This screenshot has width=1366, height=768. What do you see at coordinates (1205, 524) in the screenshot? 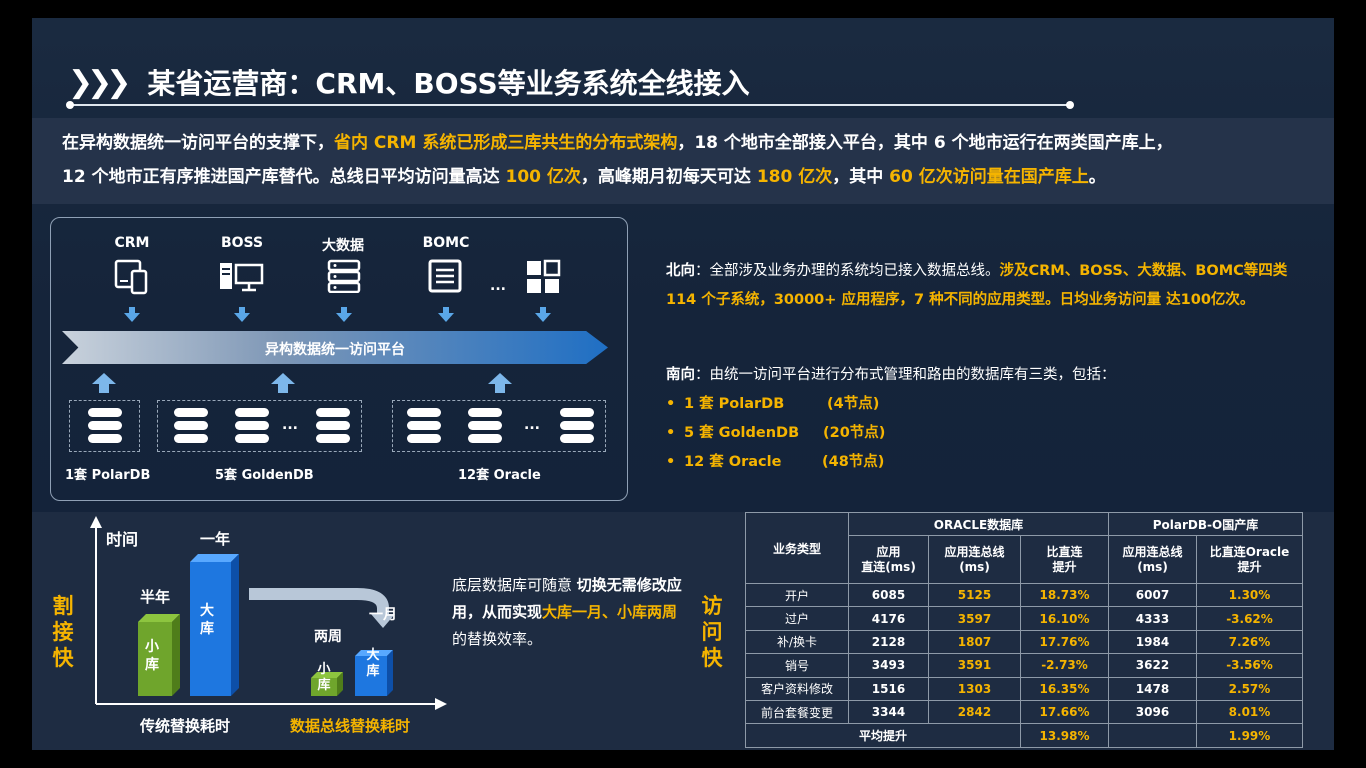
I see `group-header-polardb: PolarDB-O国产库` at bounding box center [1205, 524].